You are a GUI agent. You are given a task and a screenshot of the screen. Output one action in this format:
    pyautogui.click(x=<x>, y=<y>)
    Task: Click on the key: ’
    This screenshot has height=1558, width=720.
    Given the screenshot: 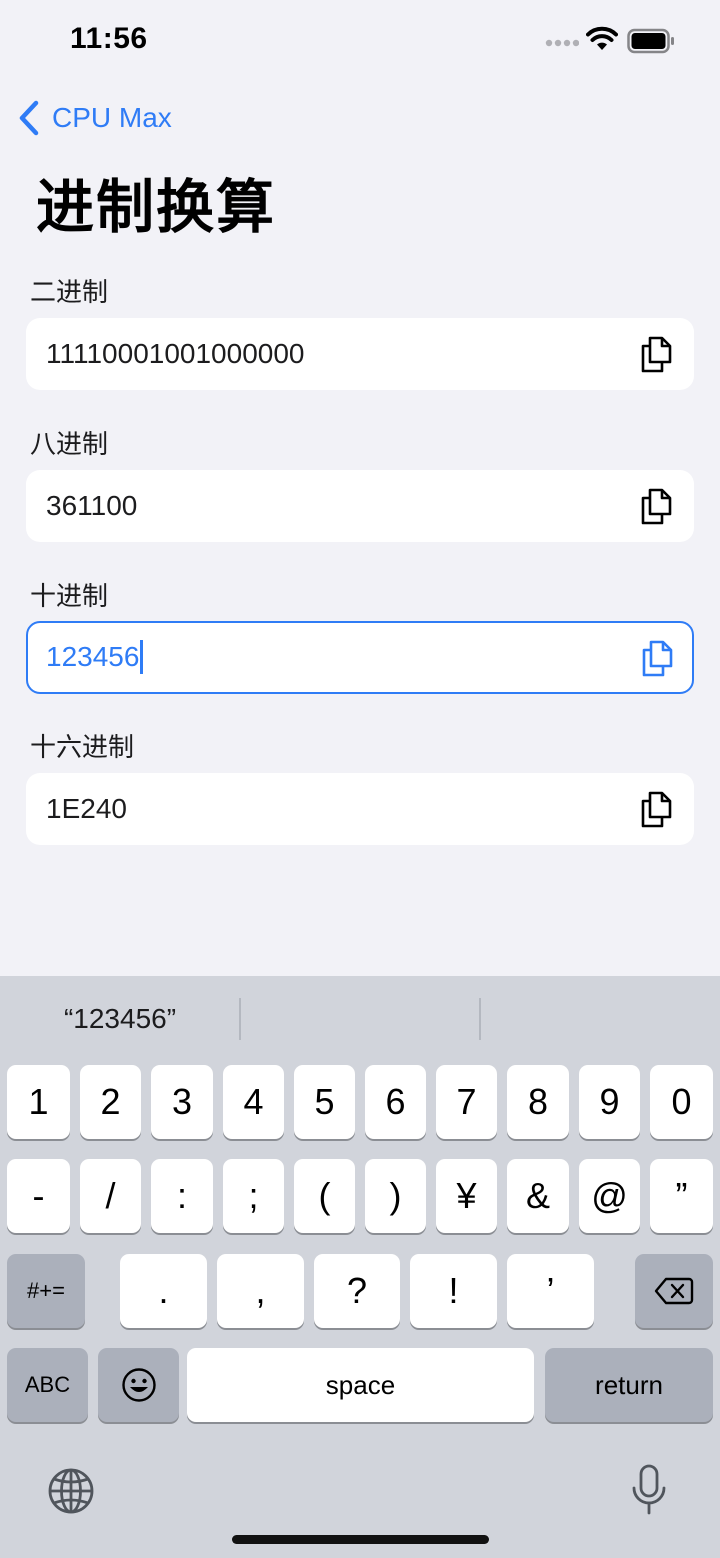 What is the action you would take?
    pyautogui.click(x=550, y=1291)
    